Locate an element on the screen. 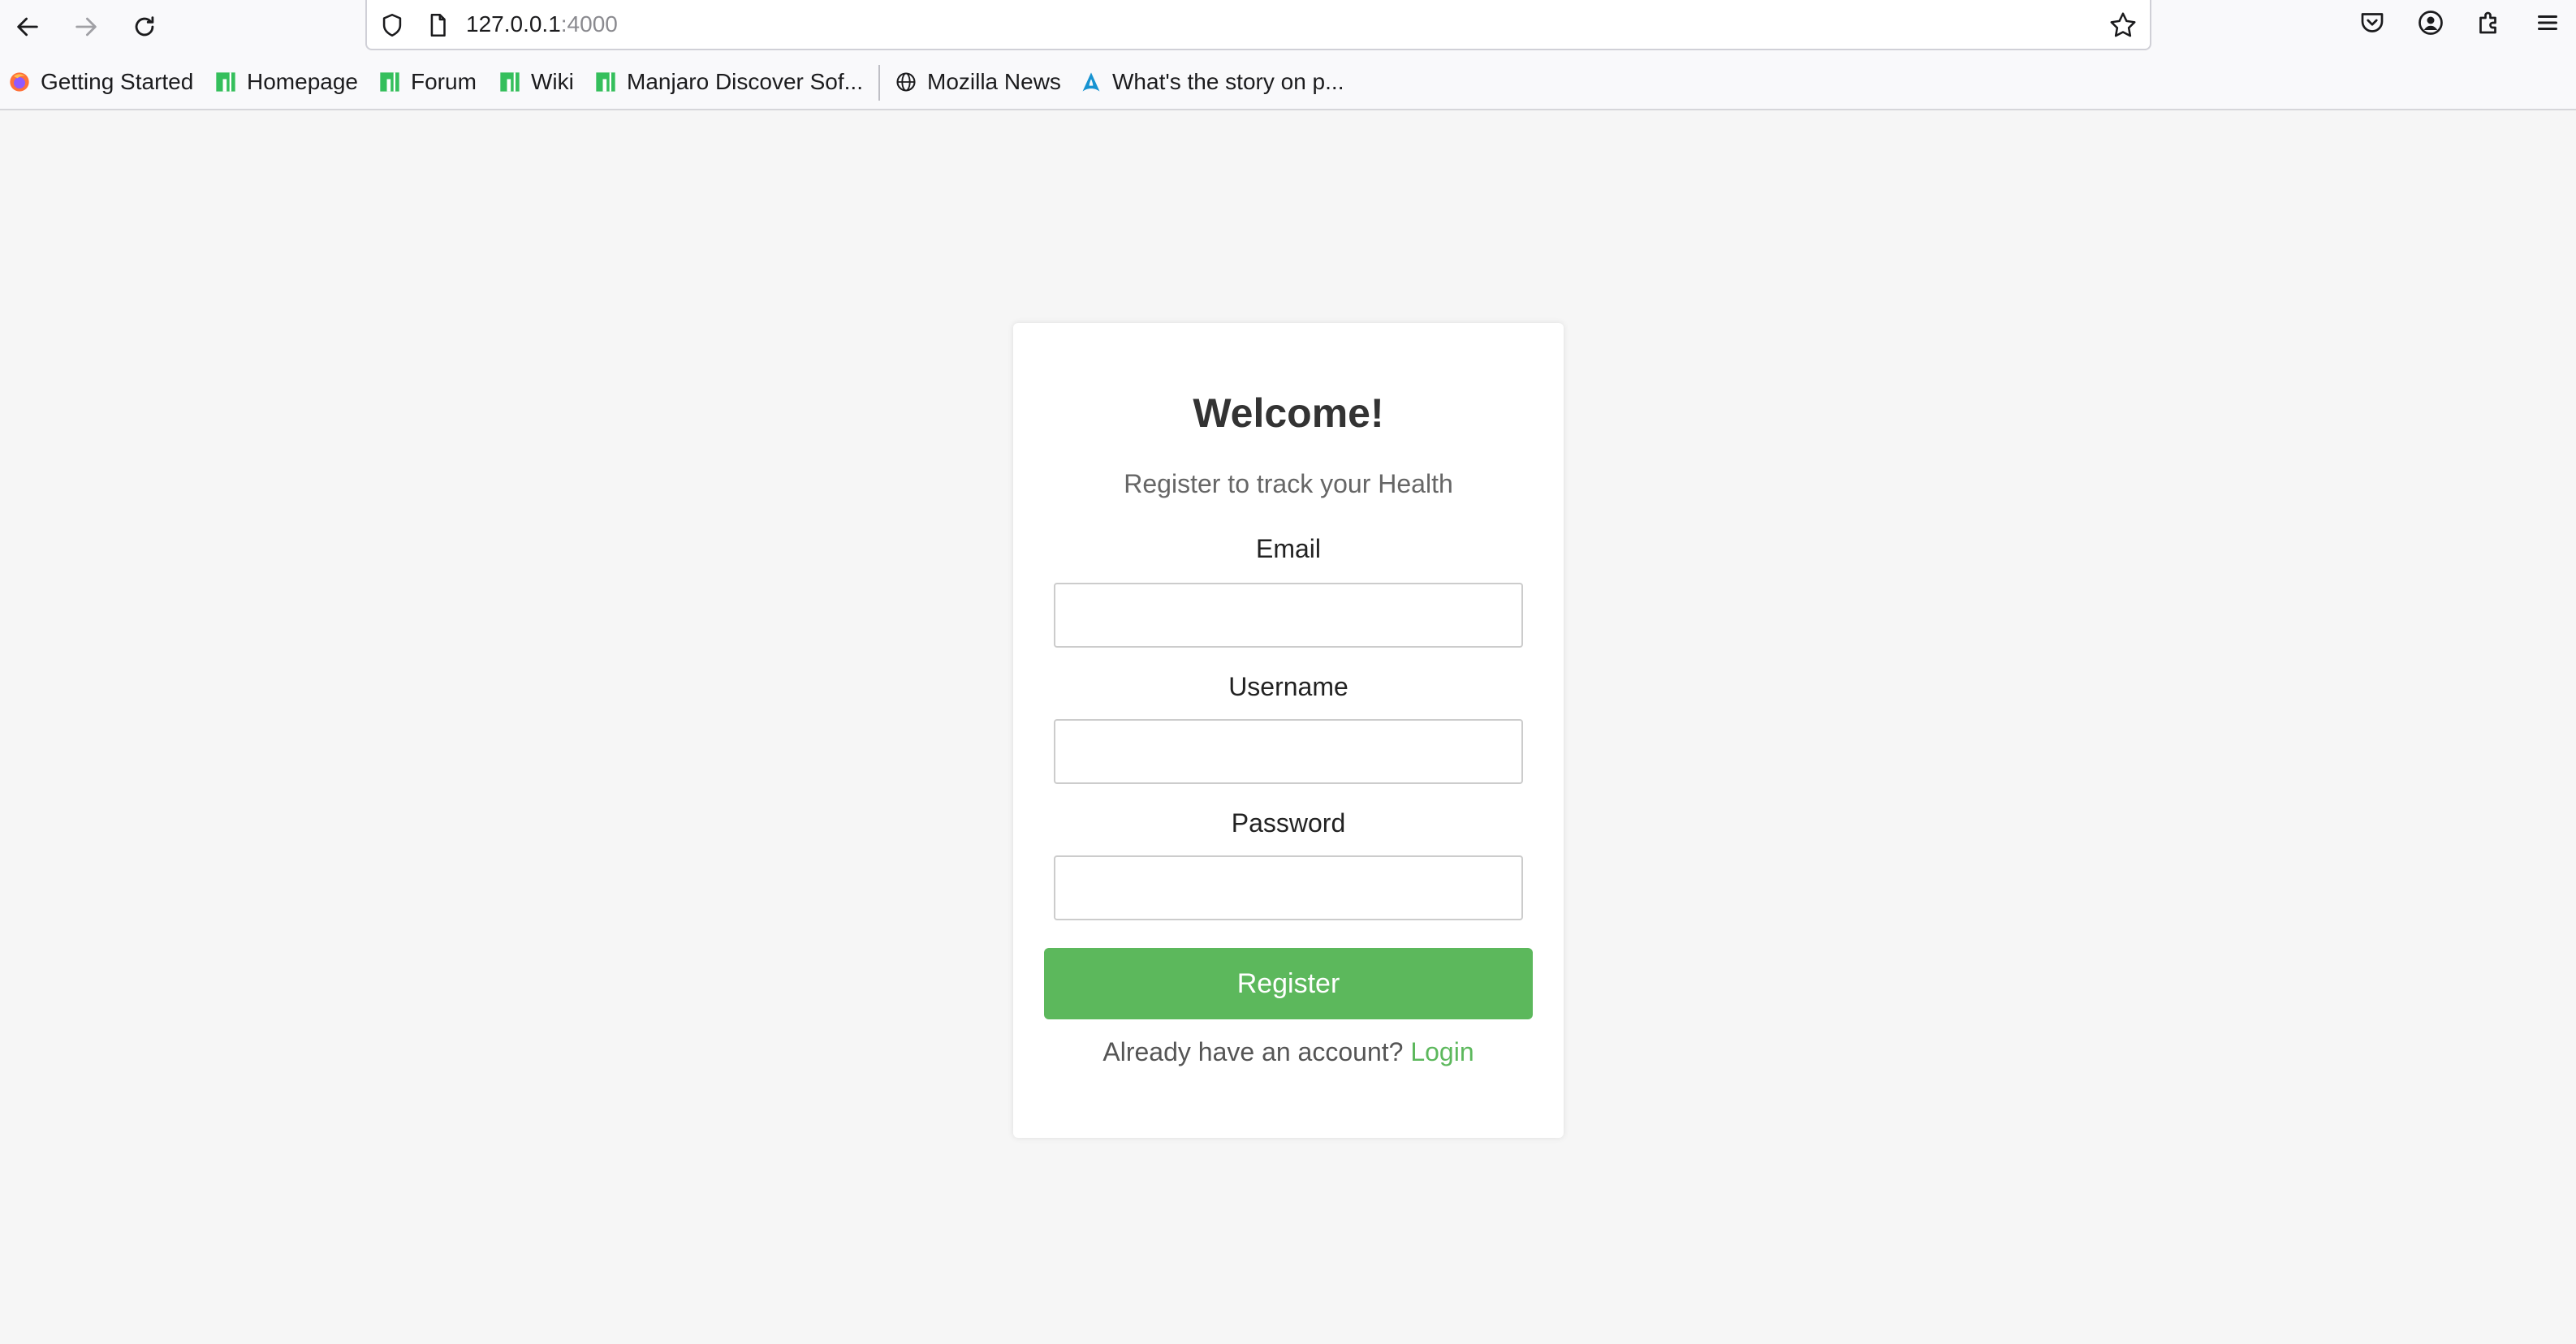 Image resolution: width=2576 pixels, height=1344 pixels. page-title: Welcome! is located at coordinates (1288, 413).